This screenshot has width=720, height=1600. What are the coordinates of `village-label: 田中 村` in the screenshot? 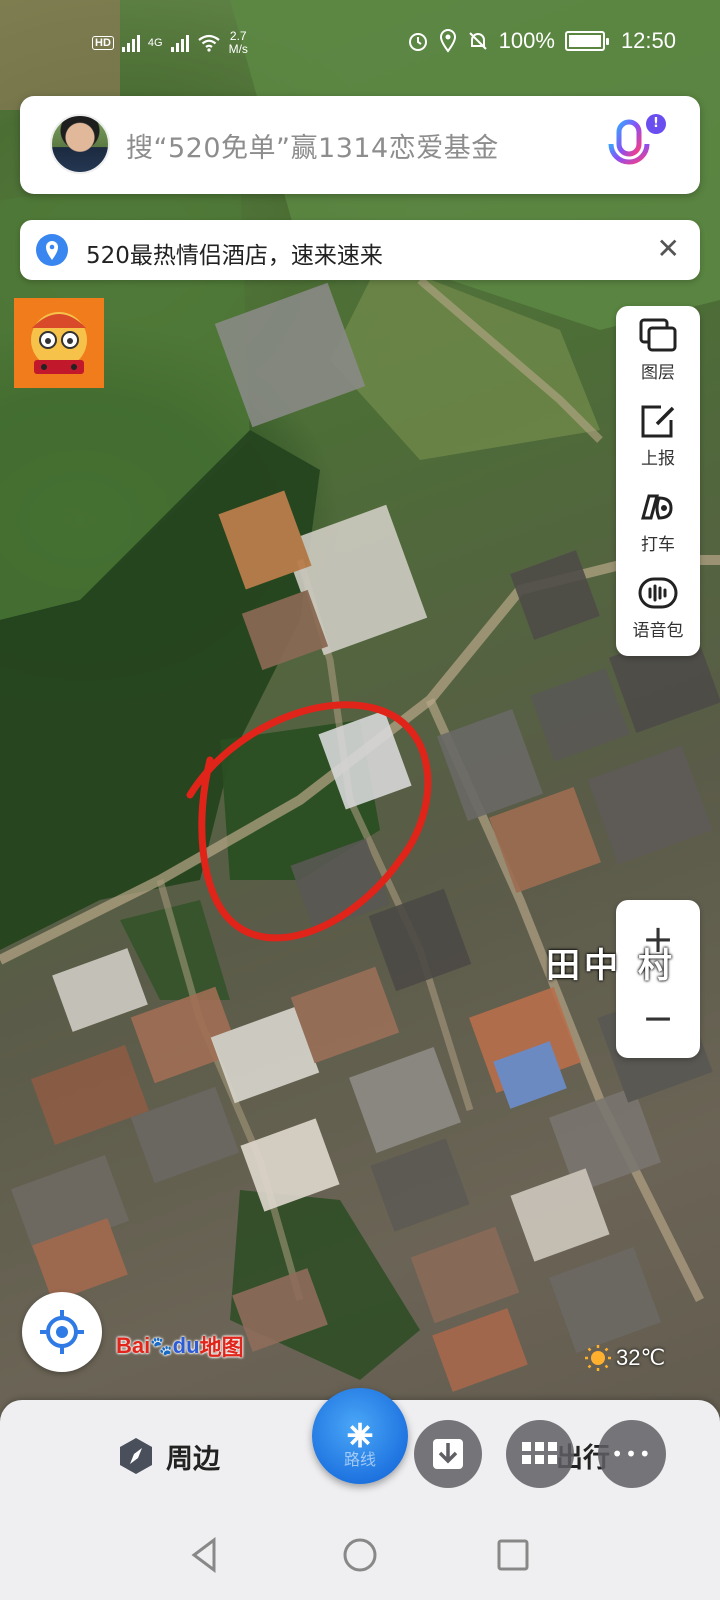 It's located at (611, 966).